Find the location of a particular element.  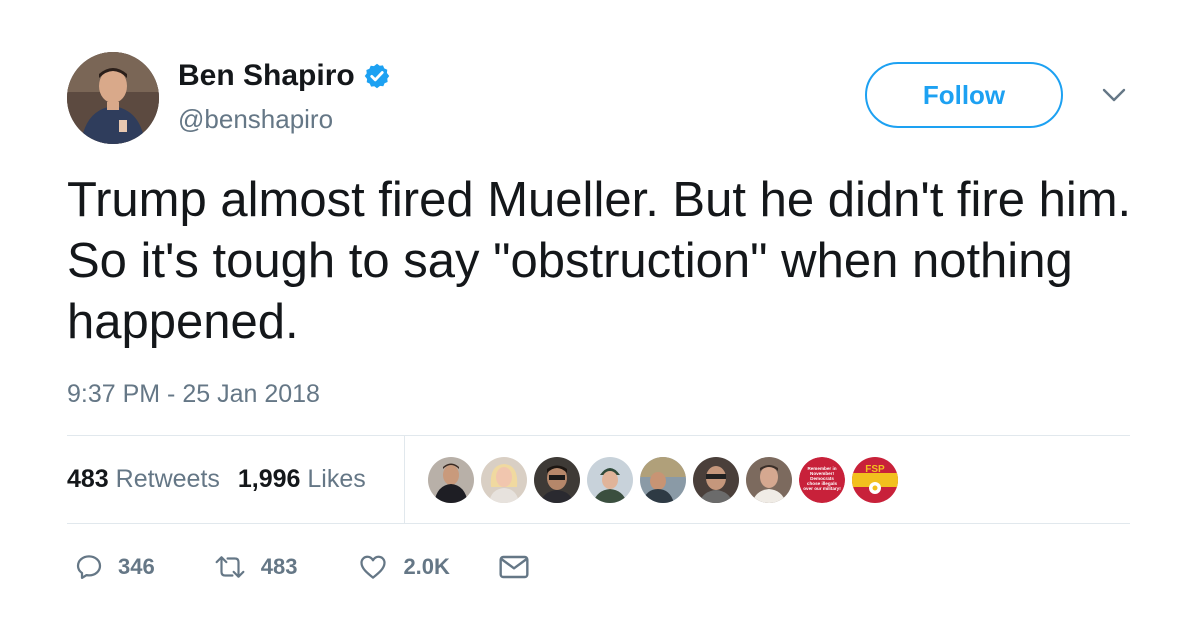

likes-label: Likes is located at coordinates (336, 479).